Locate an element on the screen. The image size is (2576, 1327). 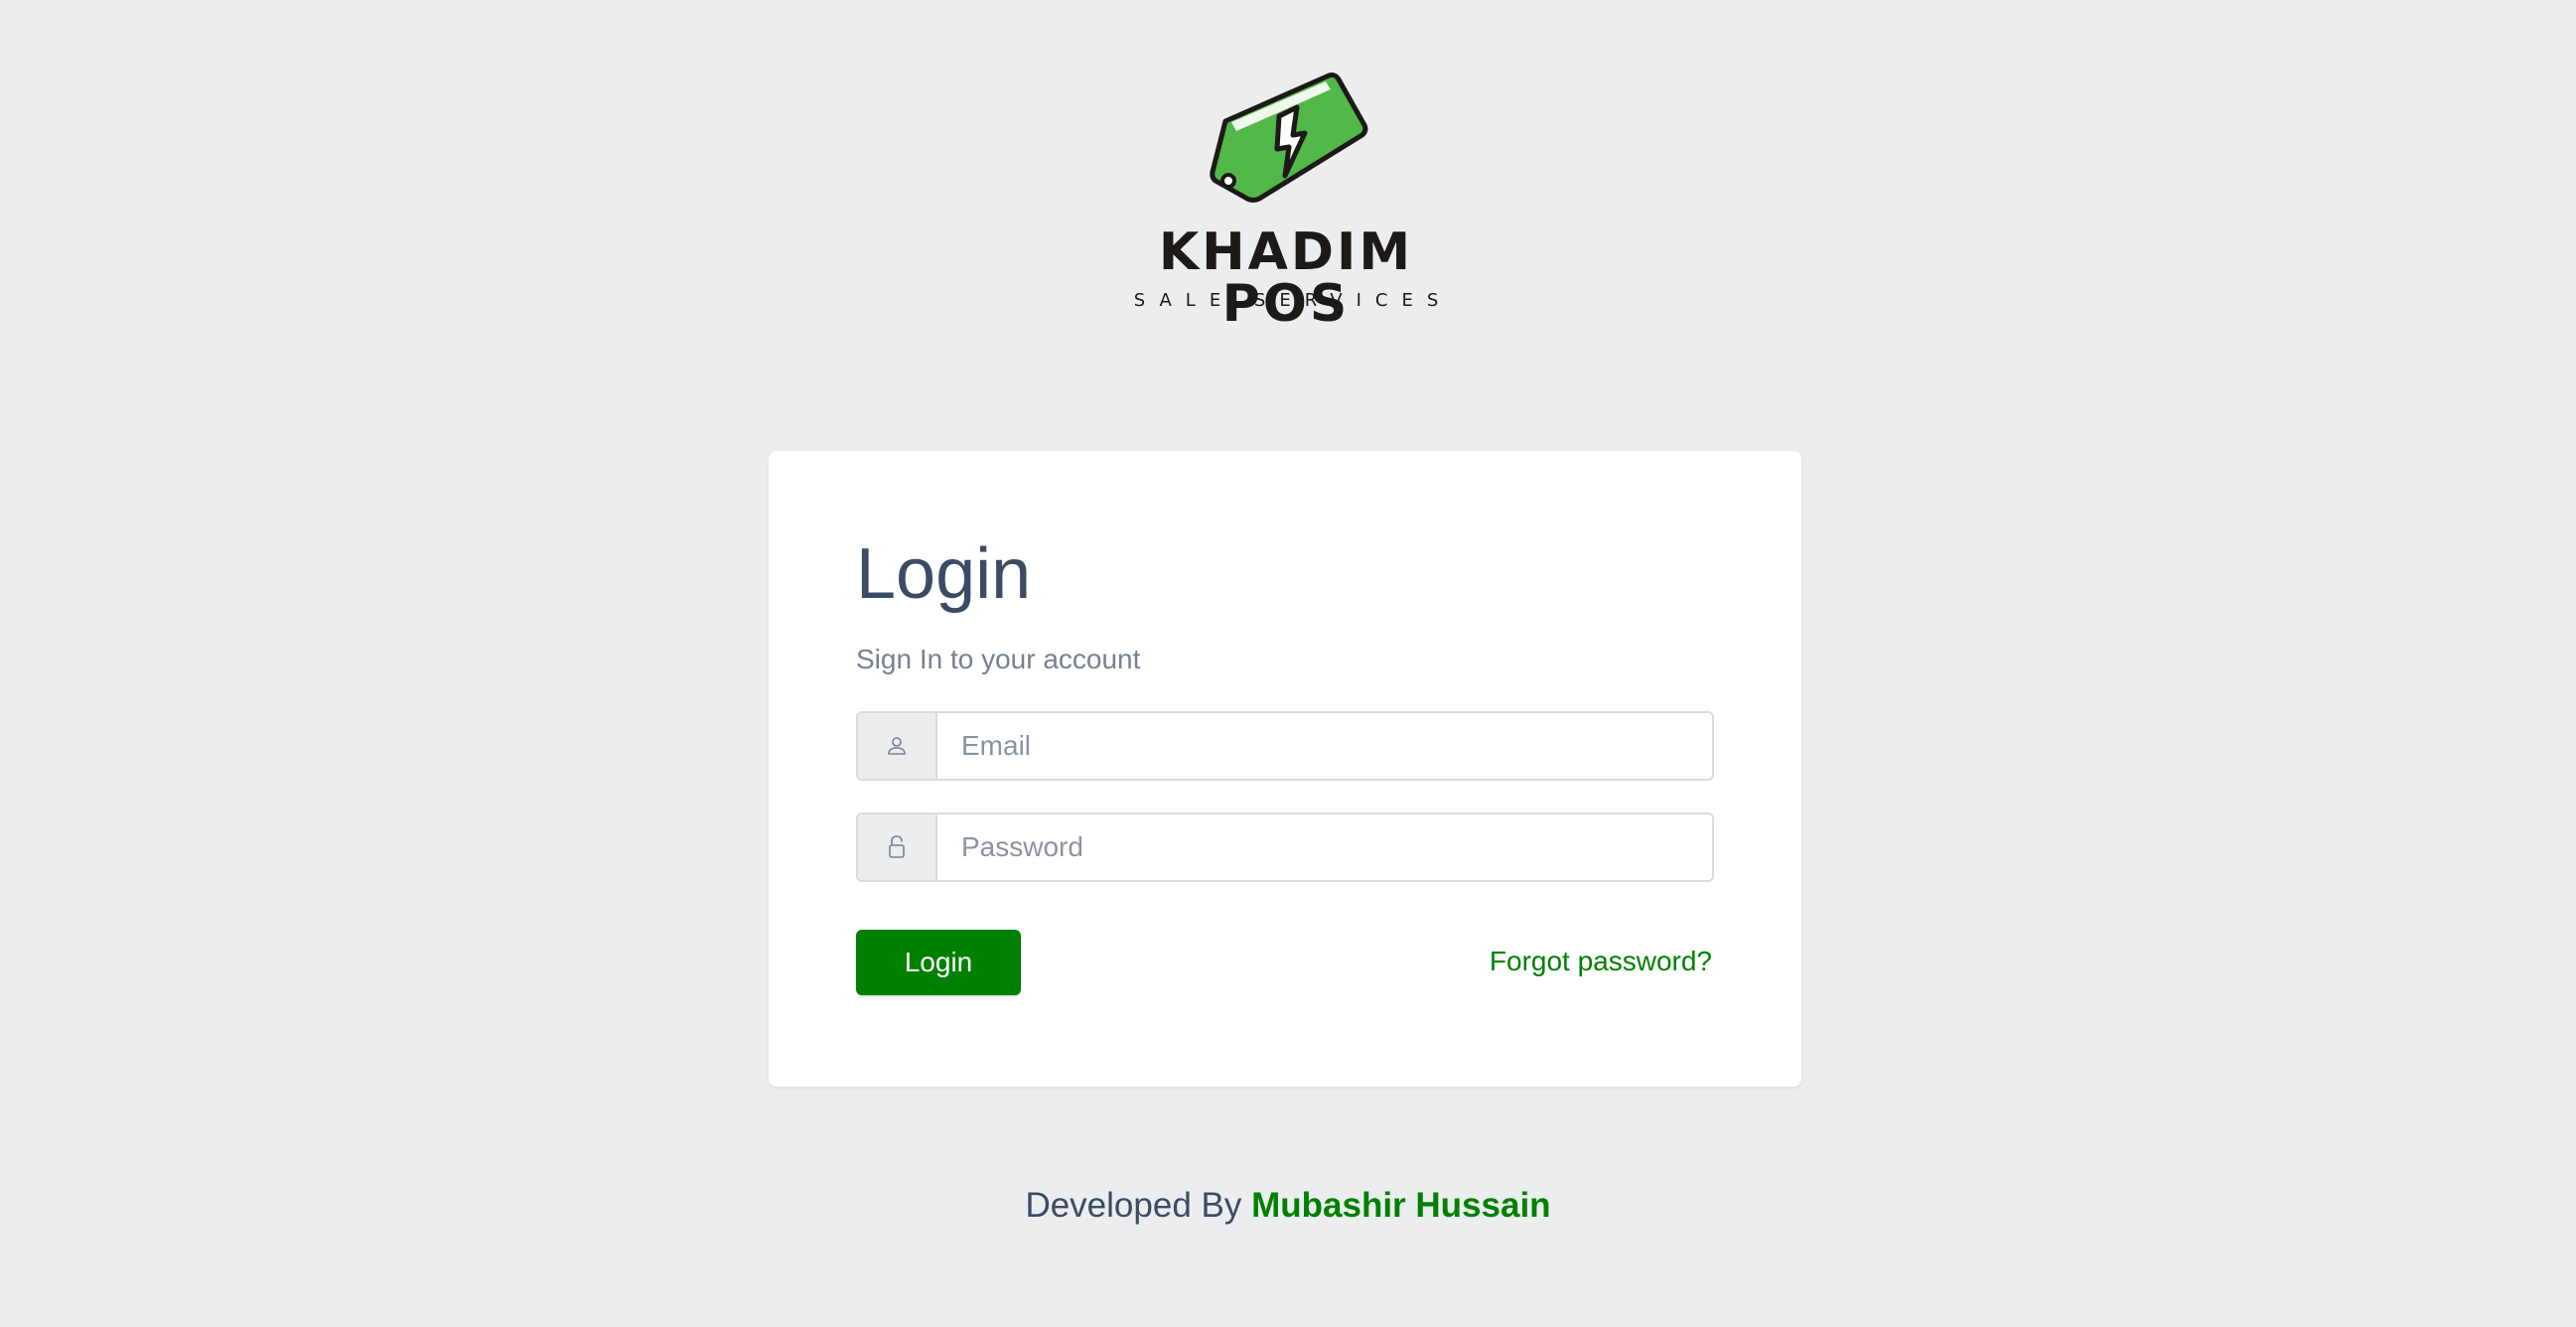
brand-name: KHADIM POS is located at coordinates (1286, 278).